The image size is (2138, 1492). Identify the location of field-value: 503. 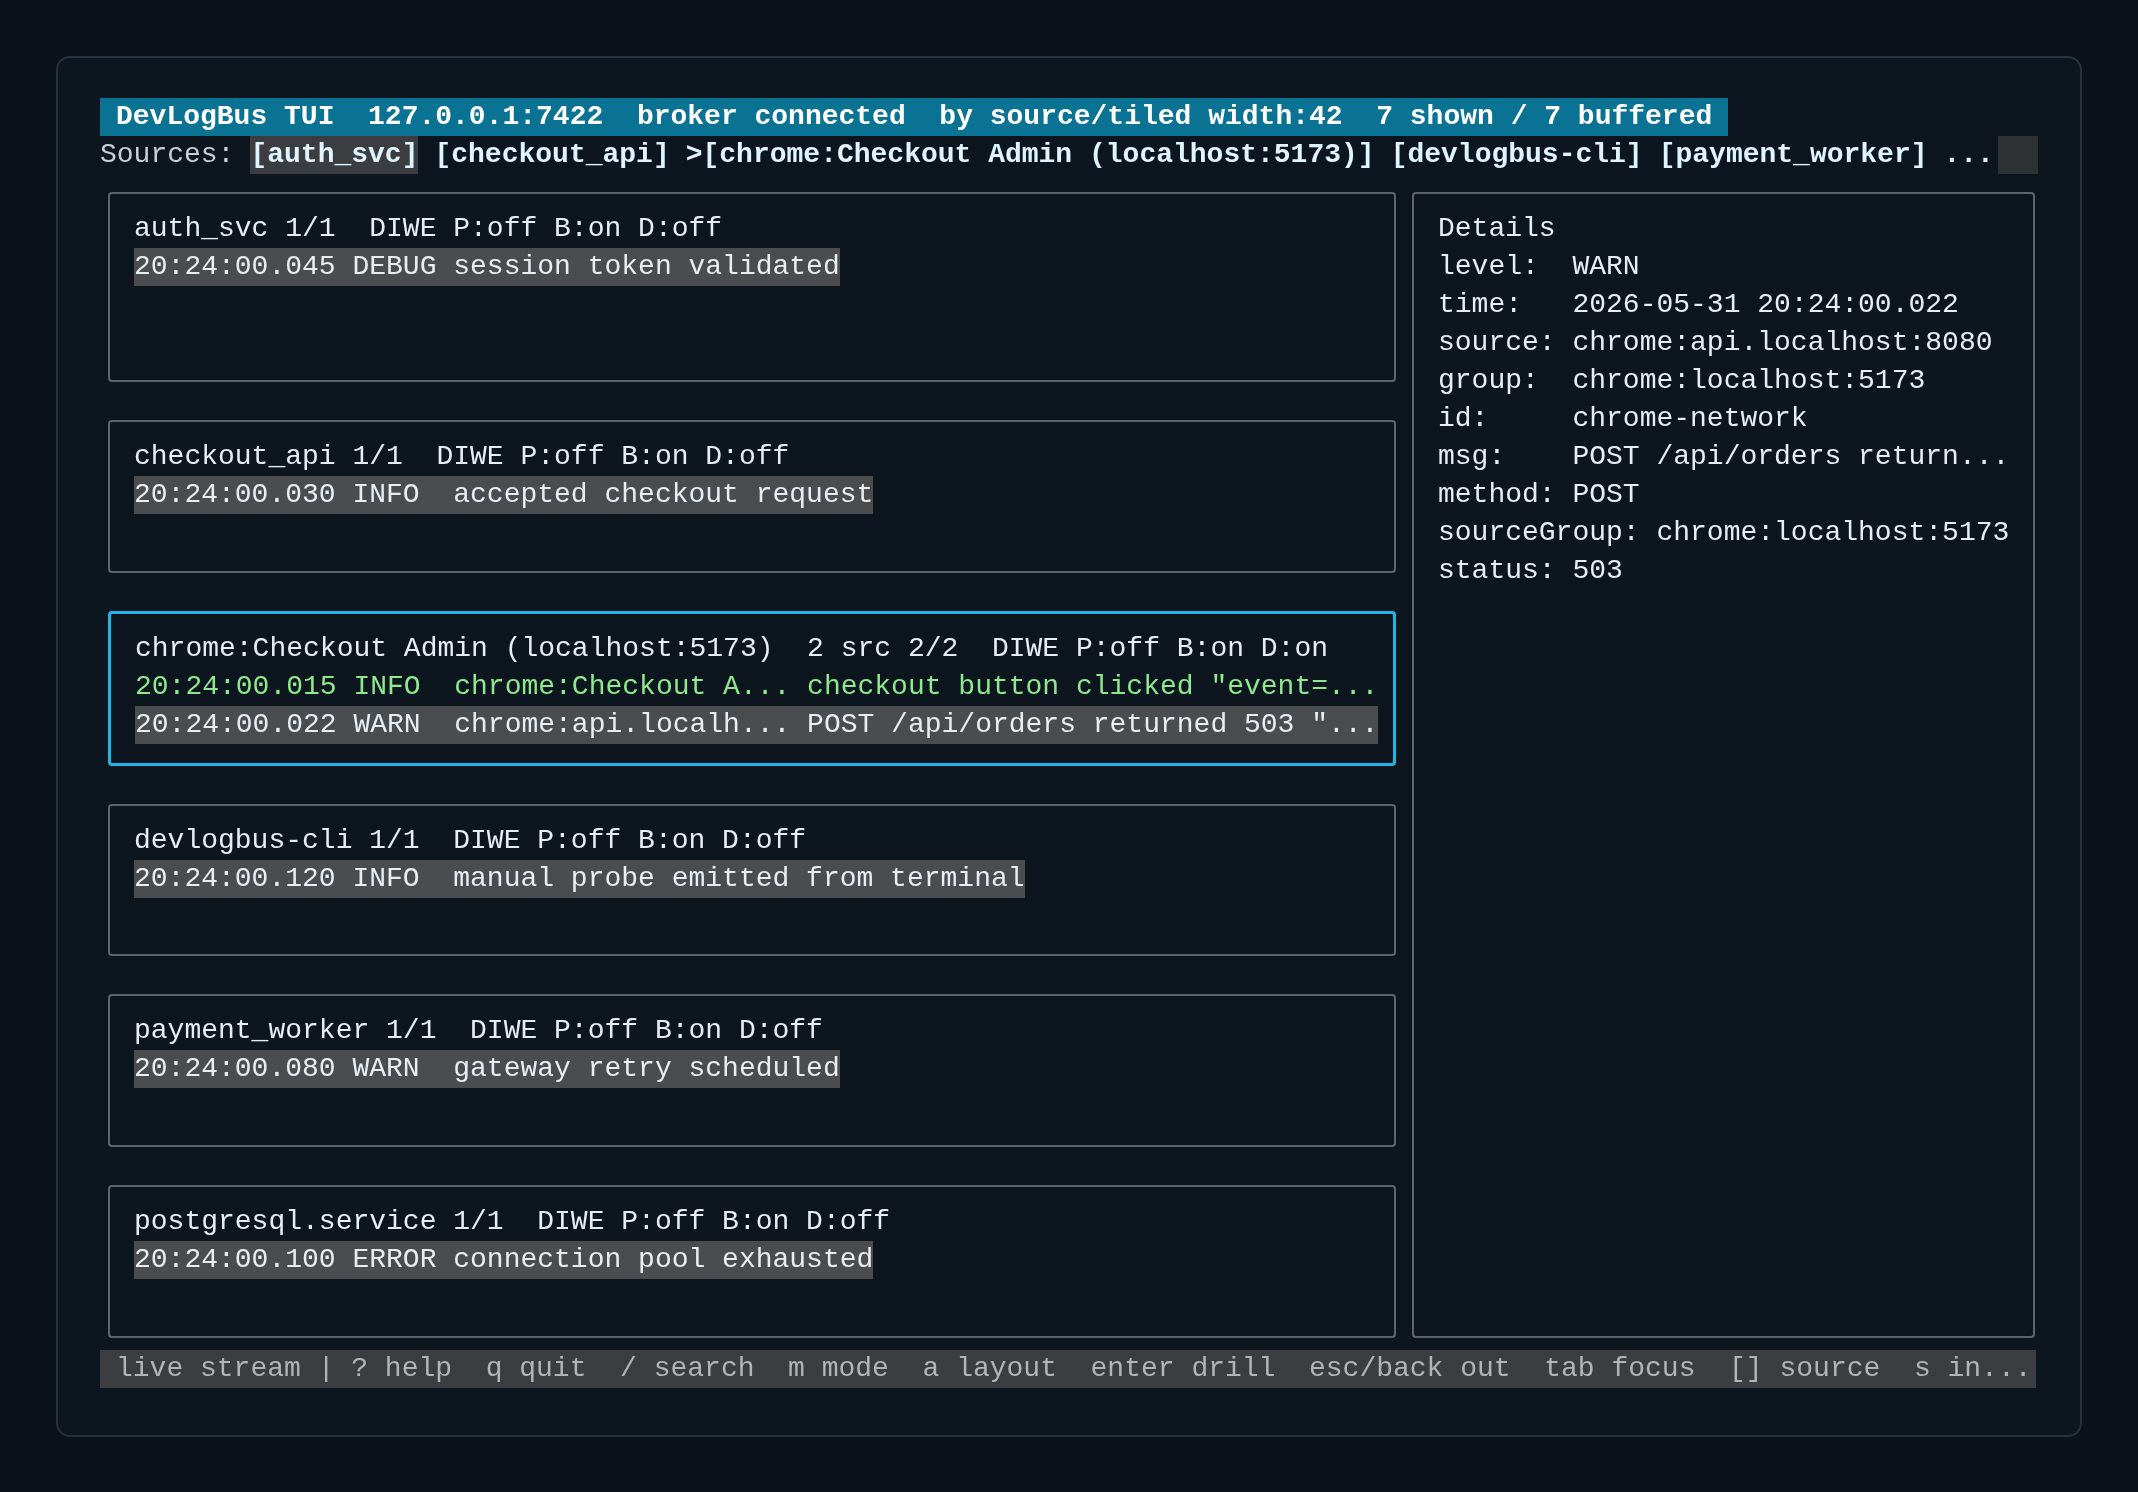
(1597, 571).